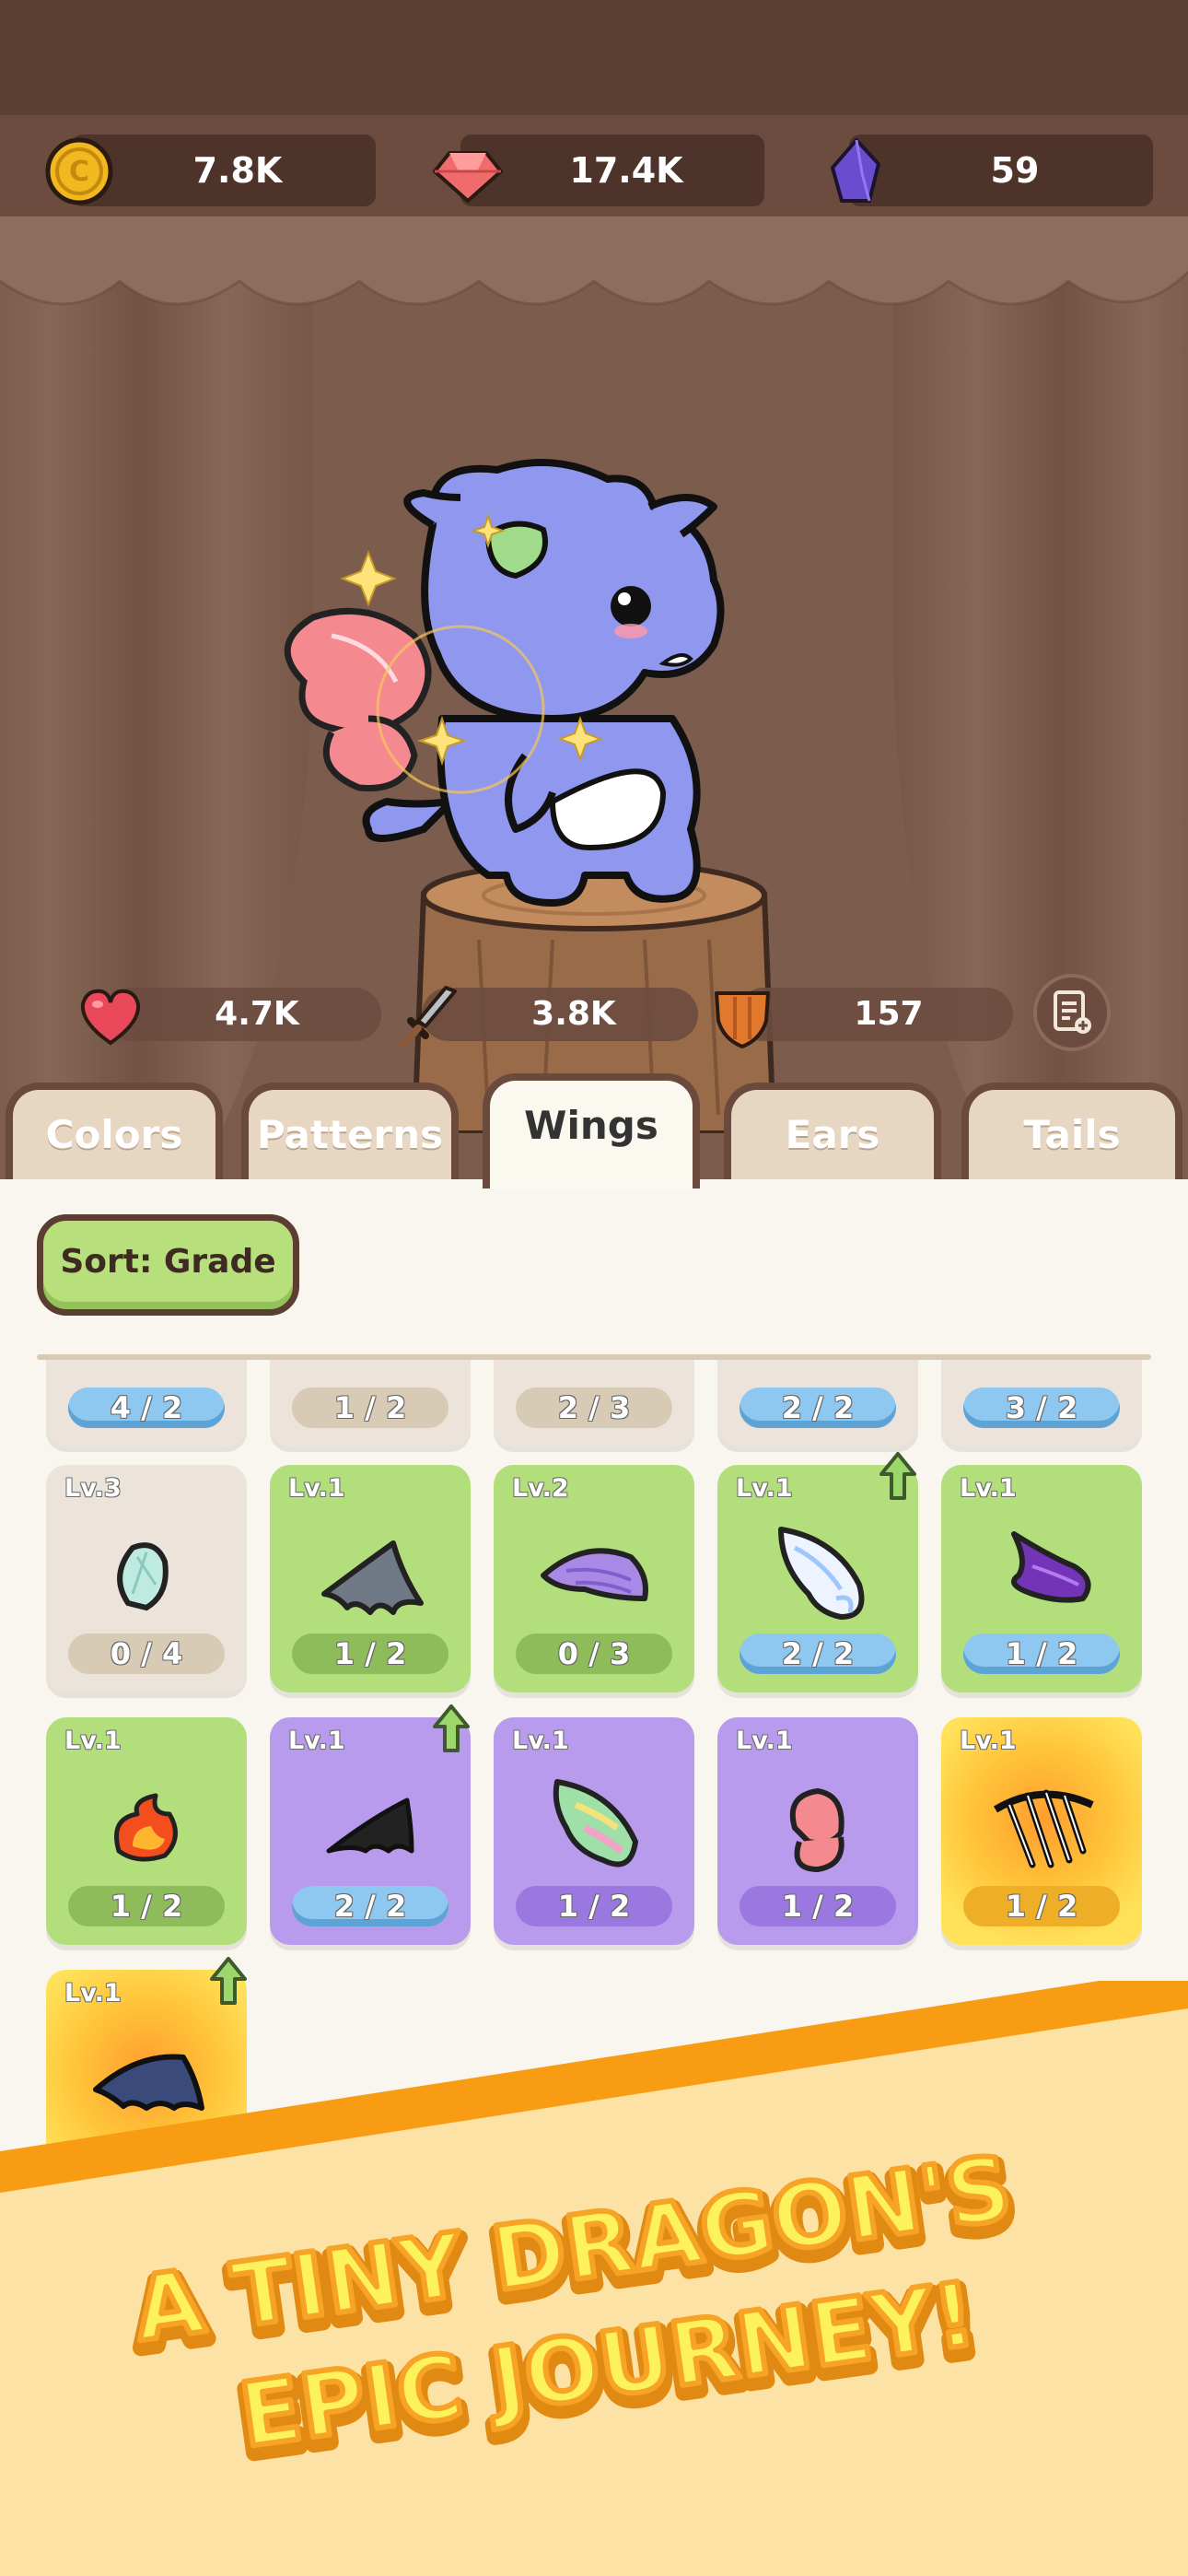 The height and width of the screenshot is (2576, 1188). I want to click on category-tabs: Colors Patterns Wings Ears Tails, so click(594, 1130).